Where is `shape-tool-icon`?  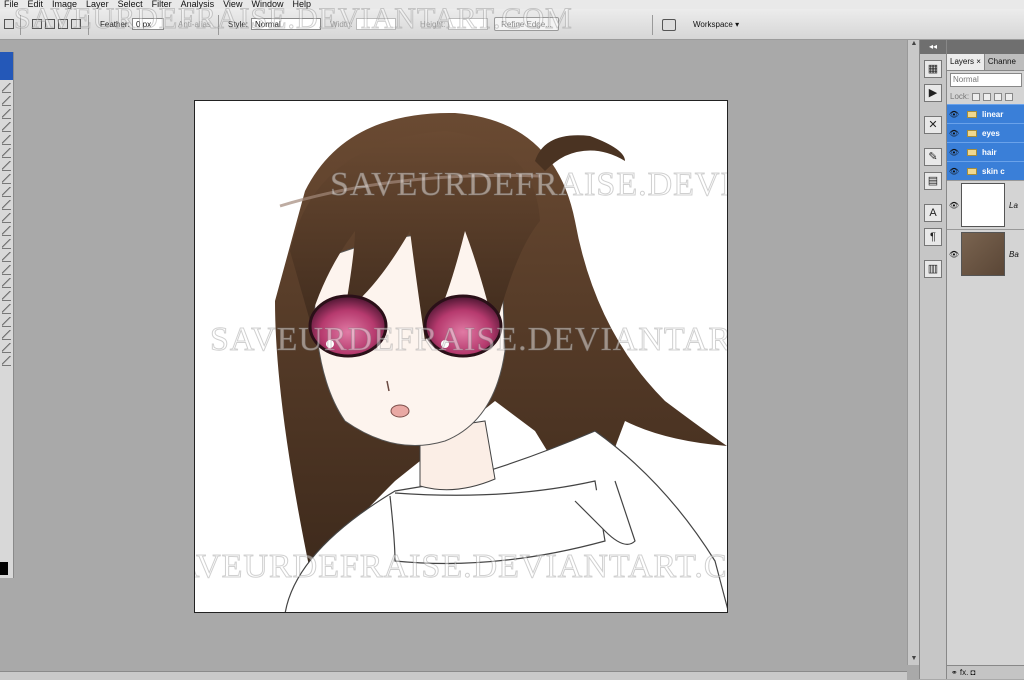 shape-tool-icon is located at coordinates (6, 309).